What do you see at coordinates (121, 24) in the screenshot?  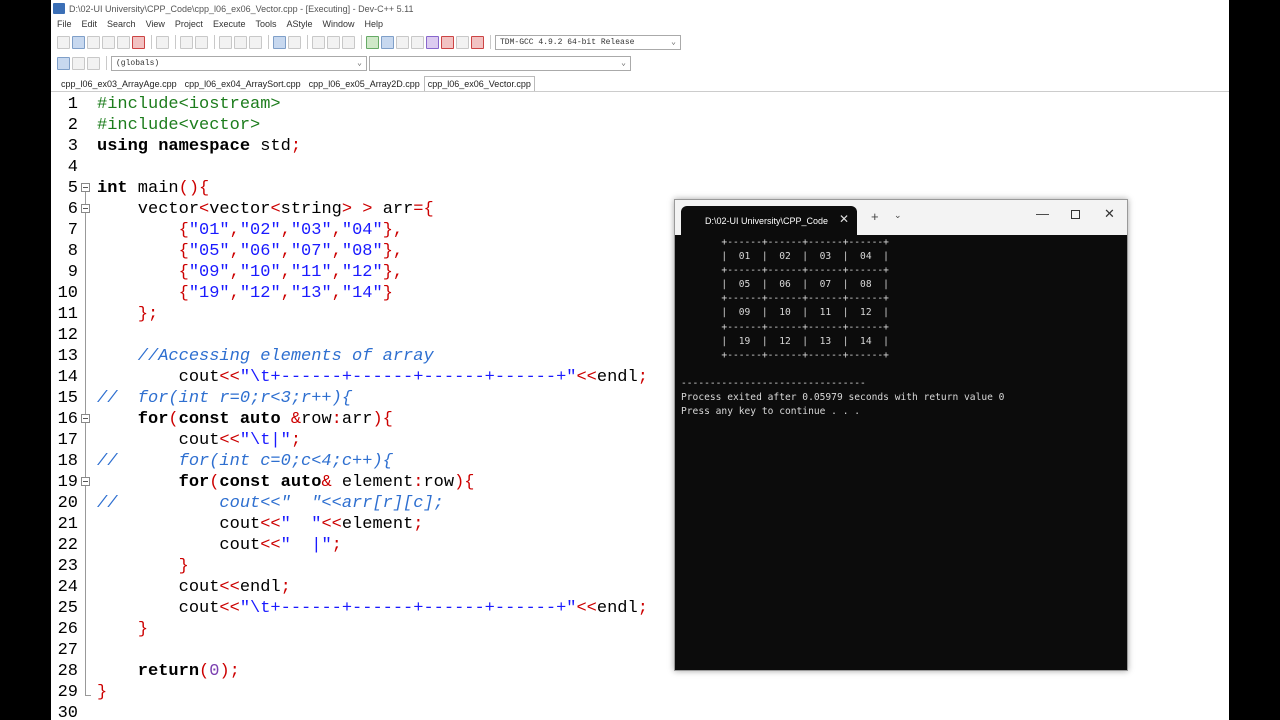 I see `menu-item-search: Search` at bounding box center [121, 24].